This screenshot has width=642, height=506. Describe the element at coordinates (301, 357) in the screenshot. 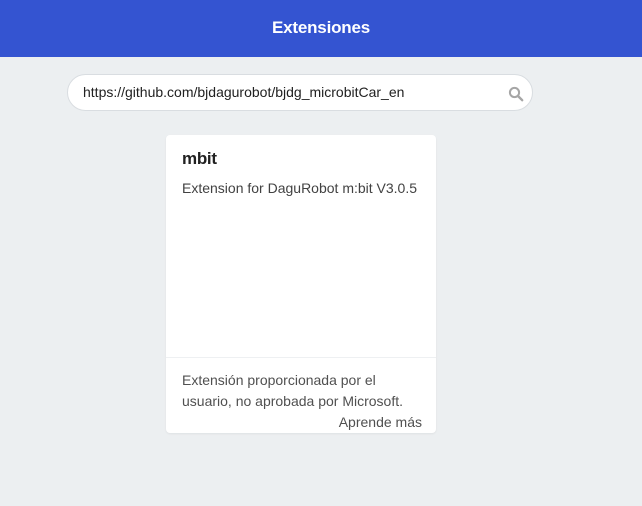

I see `card-divider` at that location.